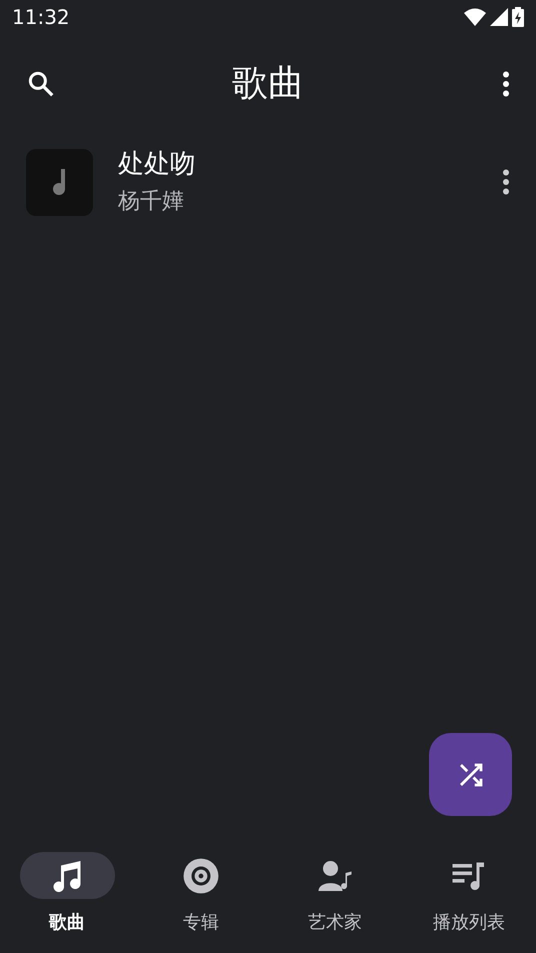 This screenshot has width=536, height=953. Describe the element at coordinates (268, 84) in the screenshot. I see `page-title: 歌曲` at that location.